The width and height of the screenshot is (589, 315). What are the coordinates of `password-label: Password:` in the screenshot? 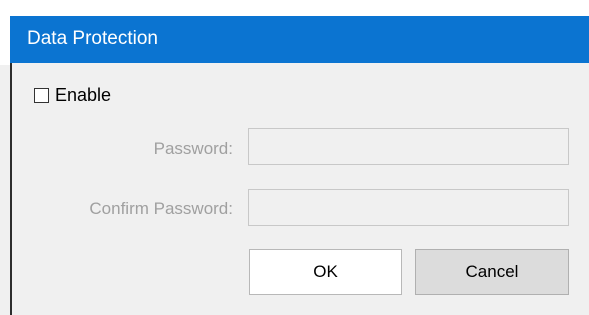 It's located at (193, 148).